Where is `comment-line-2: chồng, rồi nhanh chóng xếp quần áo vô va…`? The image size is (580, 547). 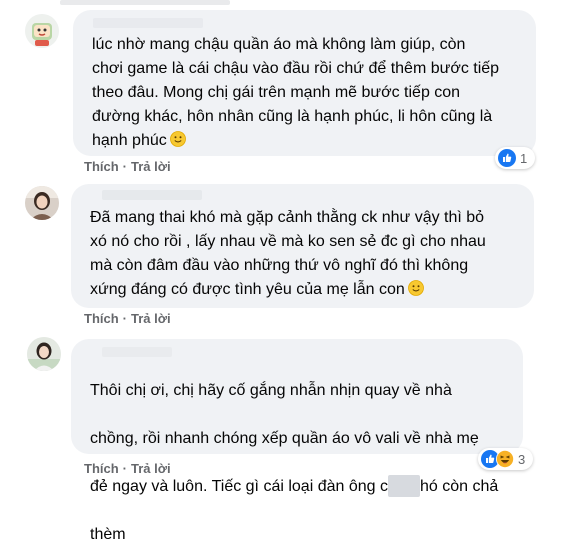 comment-line-2: chồng, rồi nhanh chóng xếp quần áo vô va… is located at coordinates (284, 438).